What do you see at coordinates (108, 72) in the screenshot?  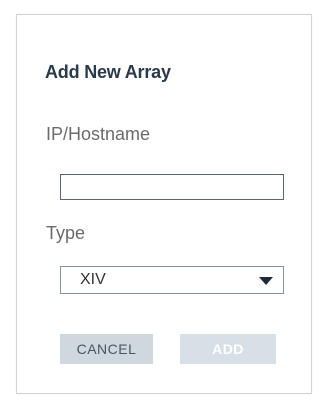 I see `dialog-title: Add New Array` at bounding box center [108, 72].